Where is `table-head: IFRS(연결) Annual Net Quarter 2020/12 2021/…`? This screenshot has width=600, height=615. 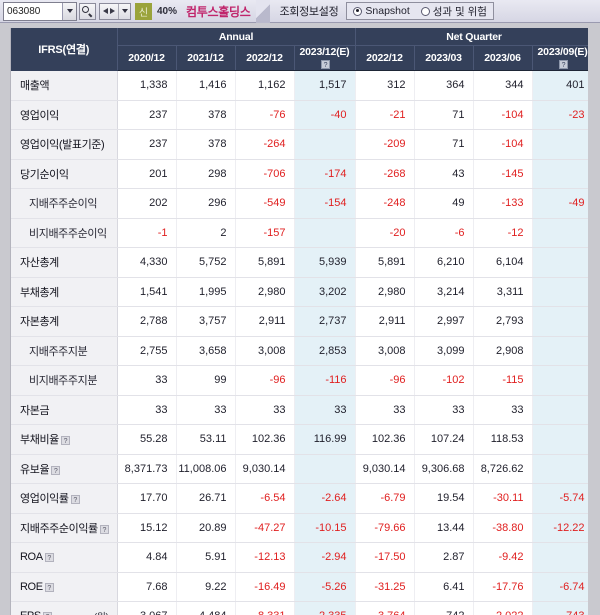
table-head: IFRS(연결) Annual Net Quarter 2020/12 2021/… is located at coordinates (300, 49).